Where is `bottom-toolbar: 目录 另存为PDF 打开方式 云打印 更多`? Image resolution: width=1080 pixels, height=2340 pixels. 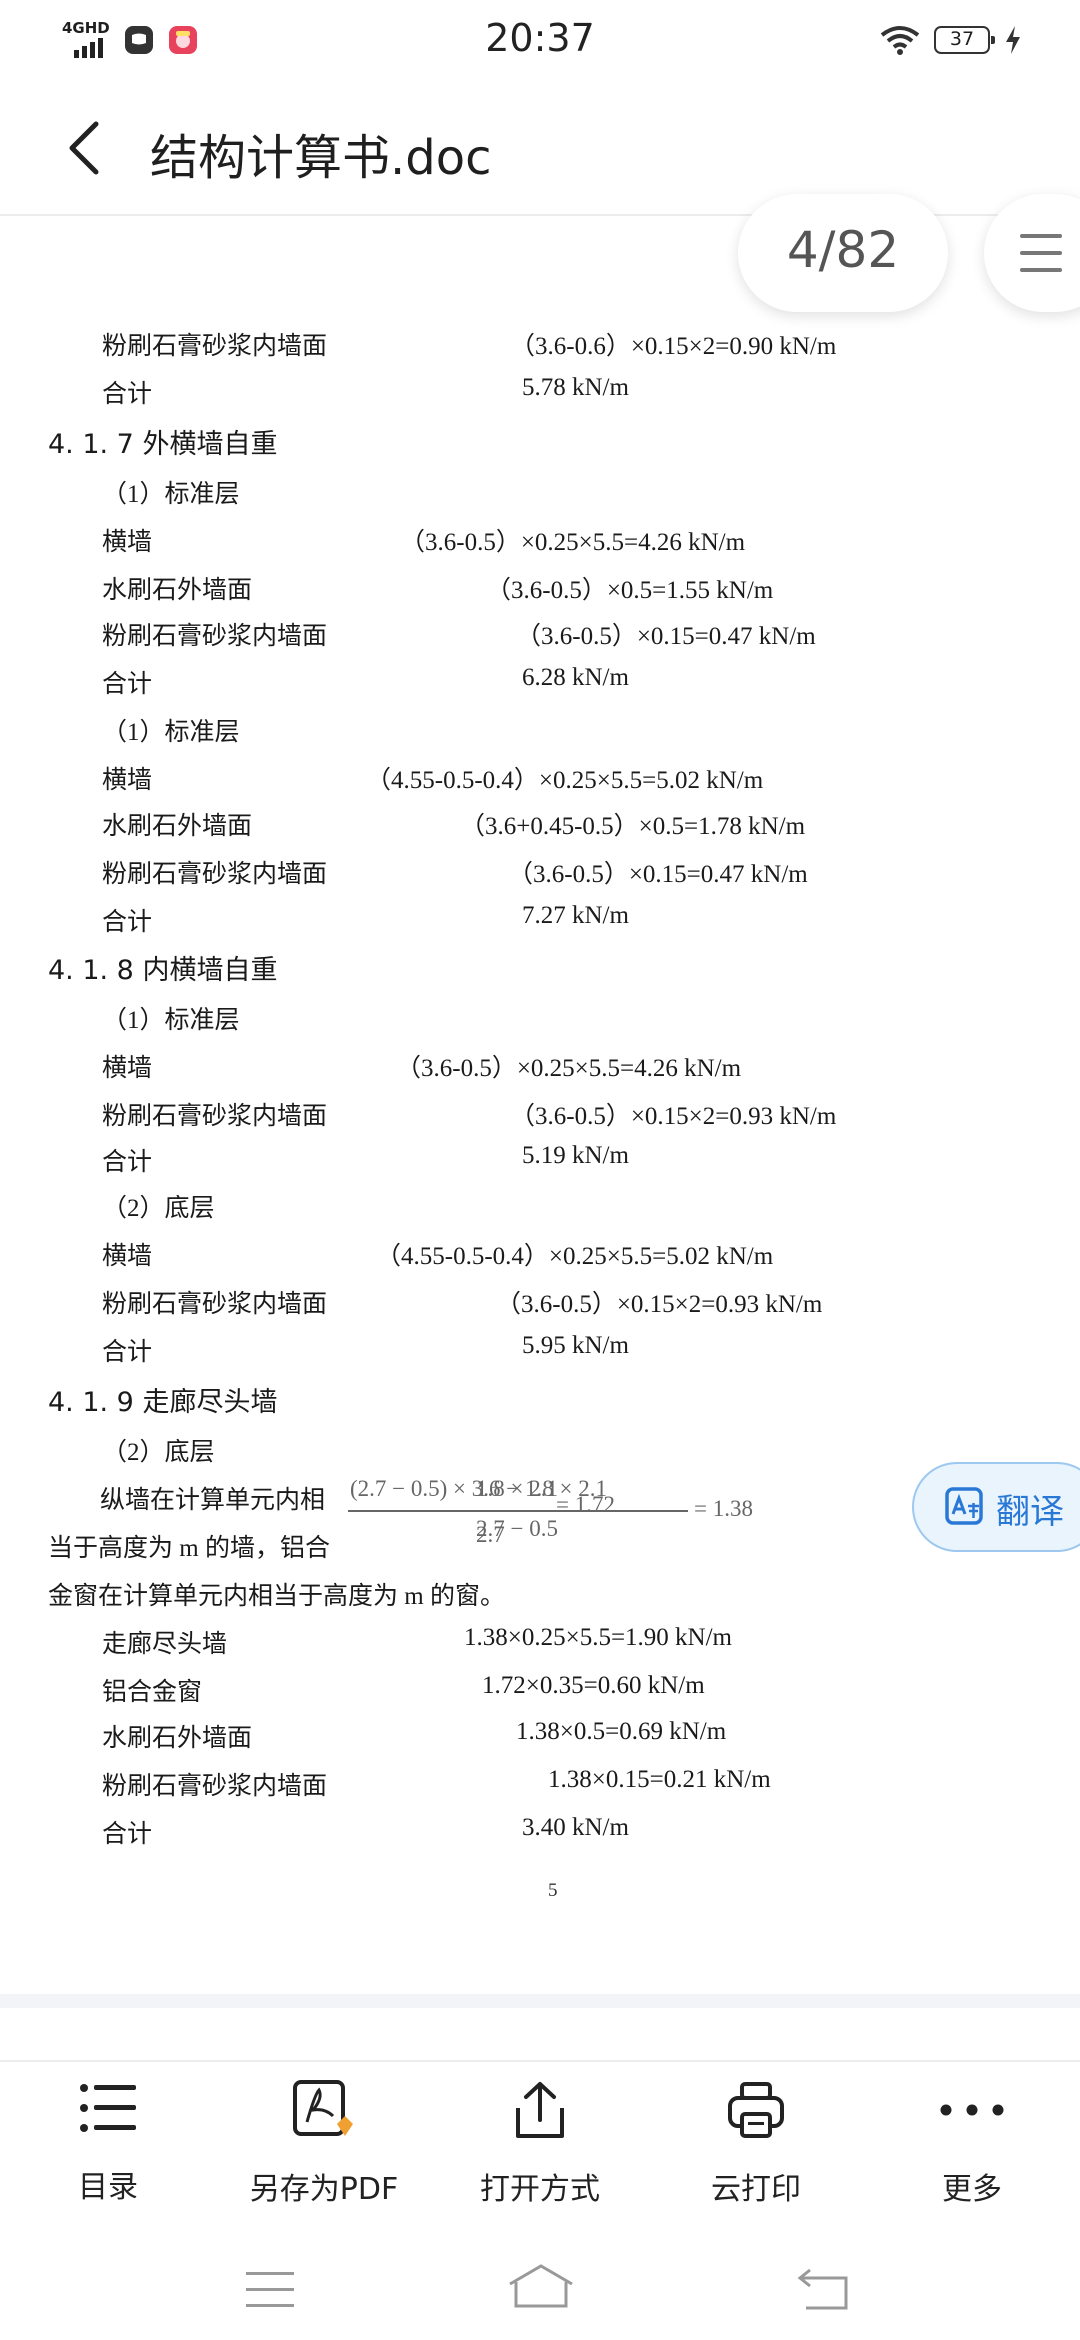
bottom-toolbar: 目录 另存为PDF 打开方式 云打印 更多 is located at coordinates (540, 2141).